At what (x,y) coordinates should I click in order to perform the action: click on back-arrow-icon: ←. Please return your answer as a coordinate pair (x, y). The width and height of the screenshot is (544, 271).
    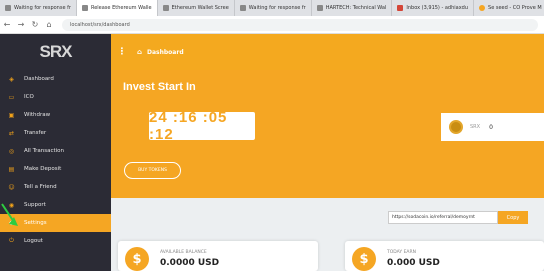
    Looking at the image, I should click on (7, 24).